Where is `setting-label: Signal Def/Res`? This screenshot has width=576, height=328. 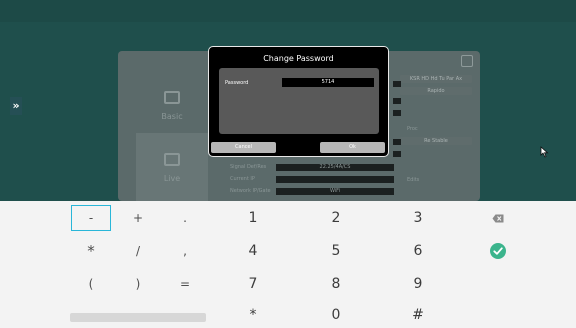 setting-label: Signal Def/Res is located at coordinates (248, 167).